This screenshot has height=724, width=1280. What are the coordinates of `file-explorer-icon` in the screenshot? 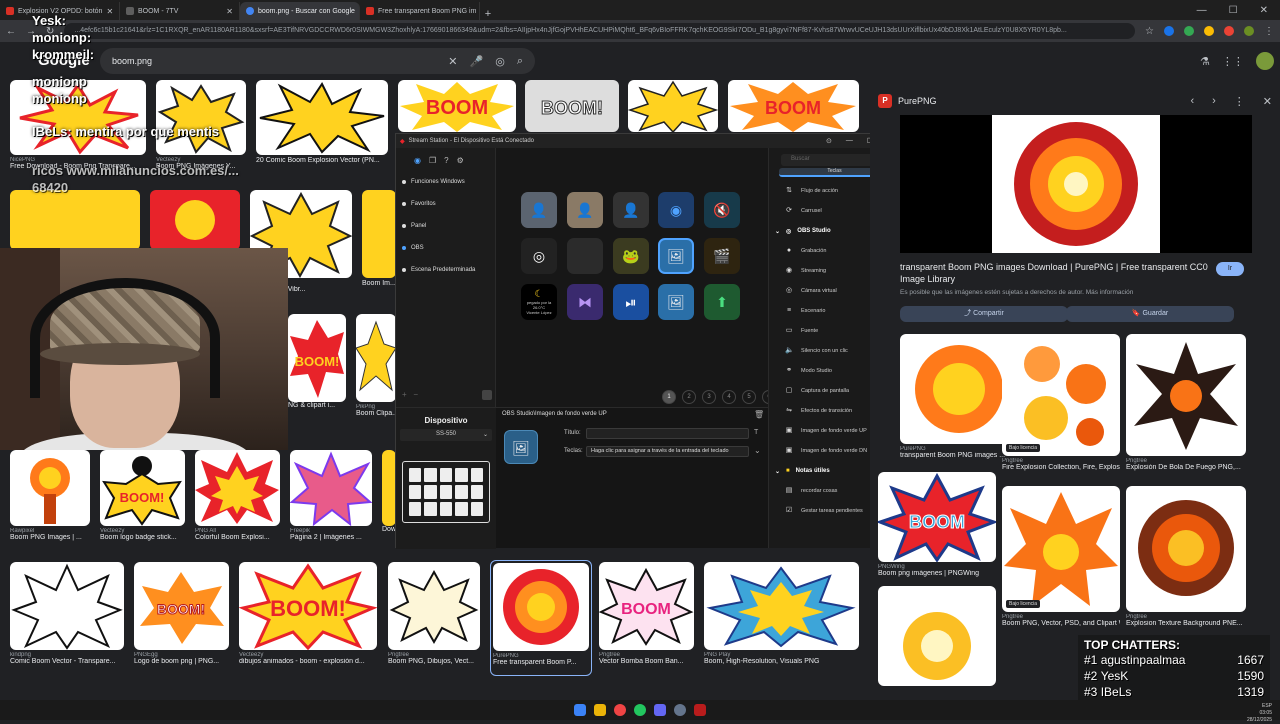 It's located at (600, 710).